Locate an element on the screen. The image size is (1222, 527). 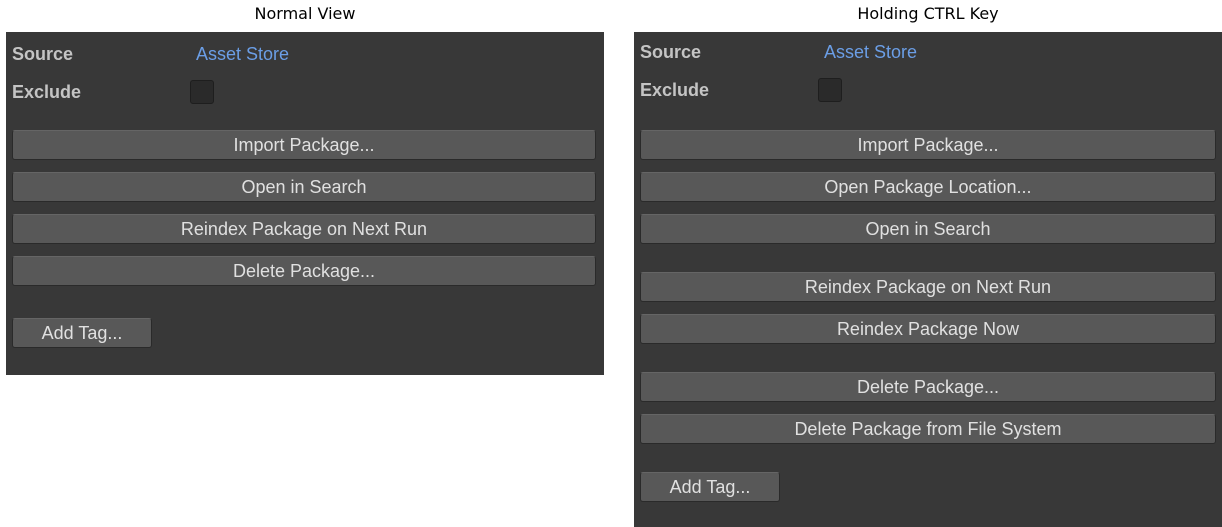
delete-from-file-system-button: Delete Package from File System is located at coordinates (928, 429).